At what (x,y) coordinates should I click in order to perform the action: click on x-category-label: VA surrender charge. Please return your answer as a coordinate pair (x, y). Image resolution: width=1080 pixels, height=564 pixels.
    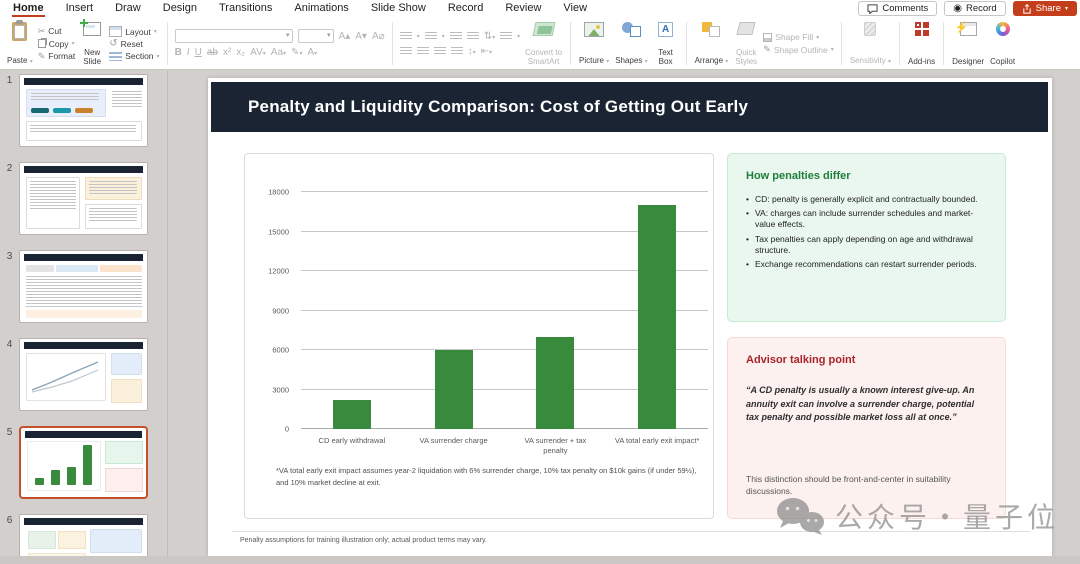
    Looking at the image, I should click on (453, 440).